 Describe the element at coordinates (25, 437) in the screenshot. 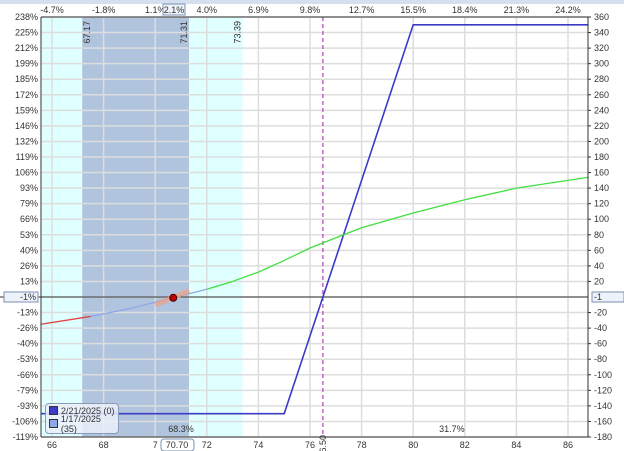

I see `left-tick-label: -119%` at that location.